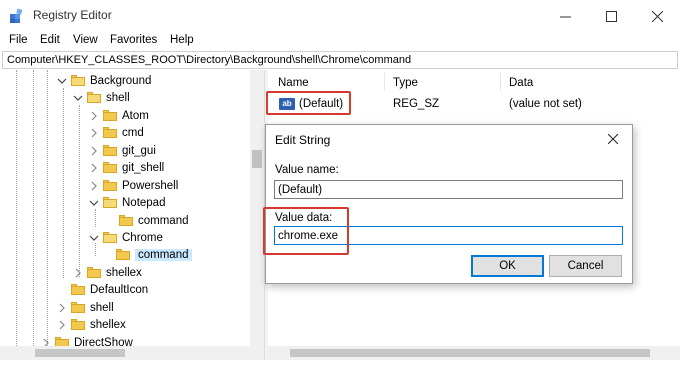  What do you see at coordinates (72, 15) in the screenshot?
I see `window-title: Registry Editor` at bounding box center [72, 15].